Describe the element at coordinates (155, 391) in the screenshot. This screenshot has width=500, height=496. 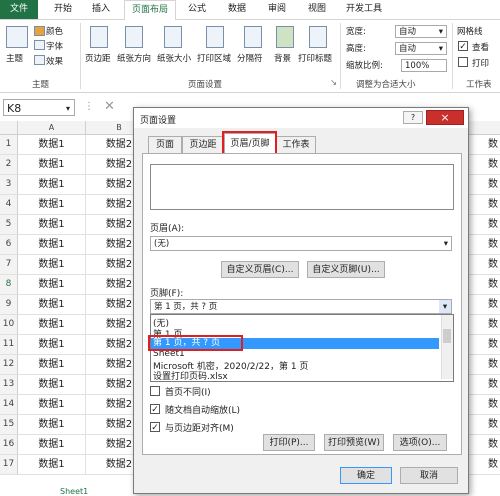
I see `different-first-checkbox` at that location.